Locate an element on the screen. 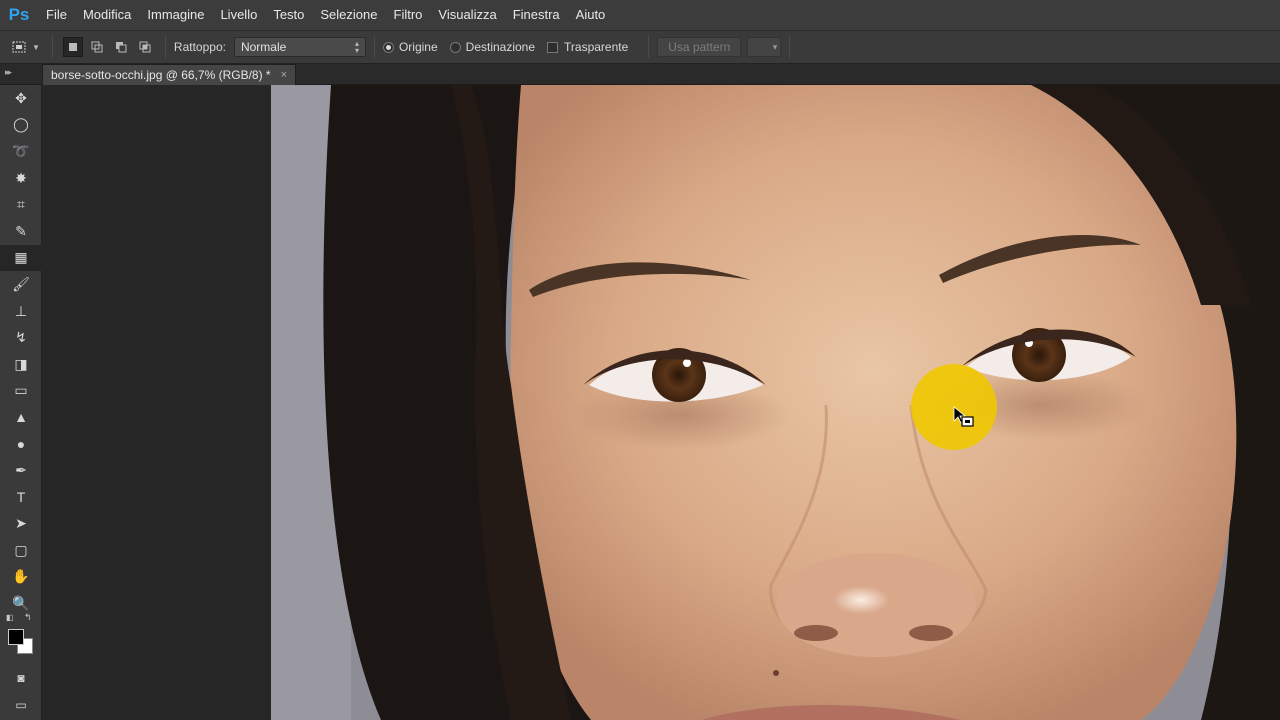  subtract-from-selection-button is located at coordinates (121, 47).